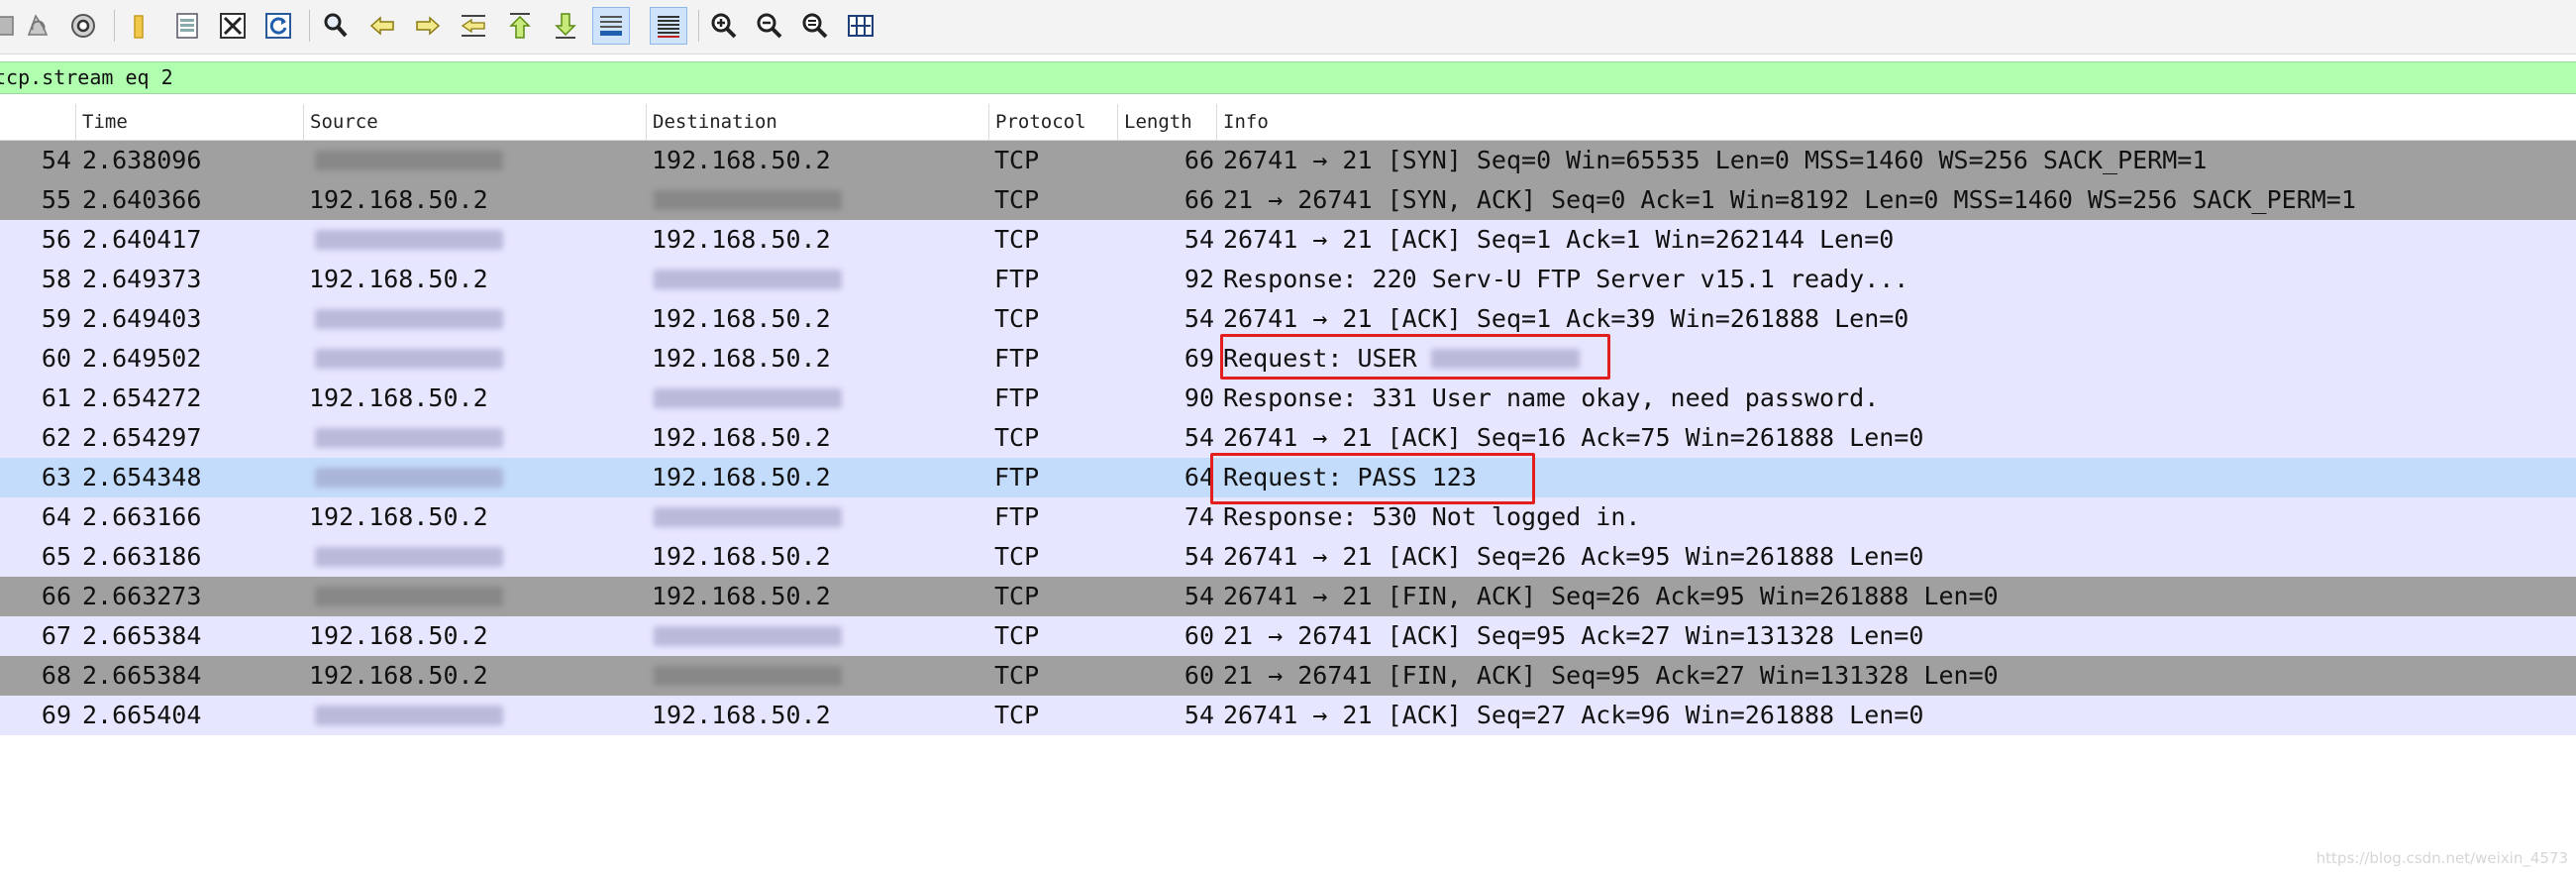  Describe the element at coordinates (565, 26) in the screenshot. I see `go-last-packet-button` at that location.